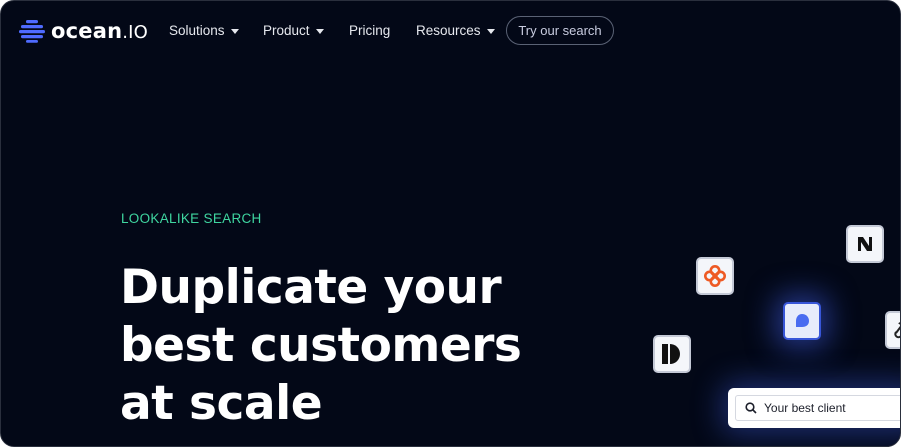 This screenshot has width=901, height=447. I want to click on ocean-logo-icon, so click(32, 31).